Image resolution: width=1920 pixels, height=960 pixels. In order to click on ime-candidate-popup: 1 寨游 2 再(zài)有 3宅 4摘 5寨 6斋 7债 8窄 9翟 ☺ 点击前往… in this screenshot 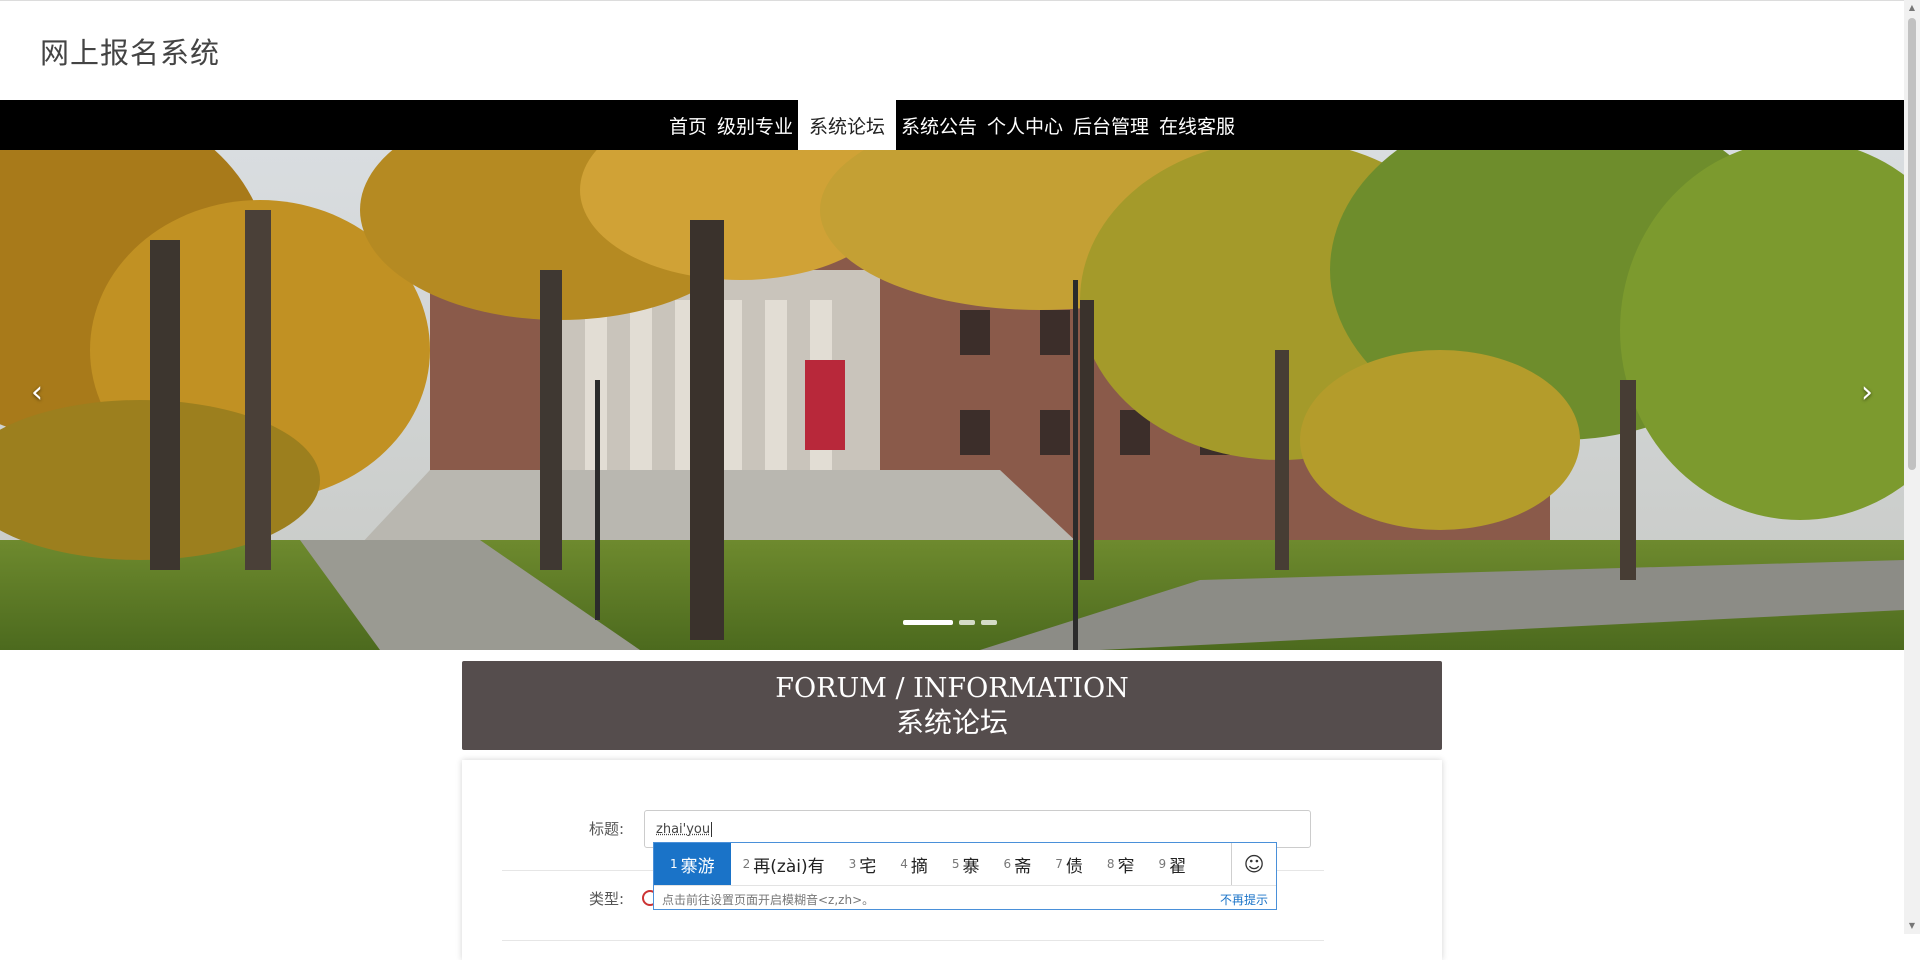, I will do `click(965, 876)`.